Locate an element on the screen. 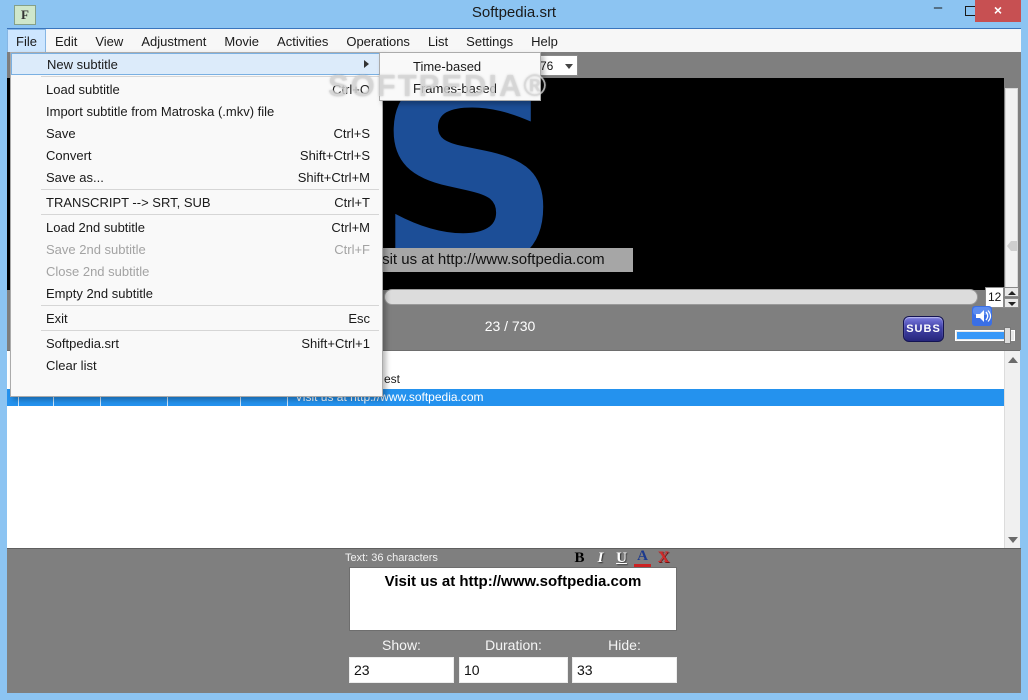 The height and width of the screenshot is (700, 1028). menubar-item-view: View is located at coordinates (109, 41).